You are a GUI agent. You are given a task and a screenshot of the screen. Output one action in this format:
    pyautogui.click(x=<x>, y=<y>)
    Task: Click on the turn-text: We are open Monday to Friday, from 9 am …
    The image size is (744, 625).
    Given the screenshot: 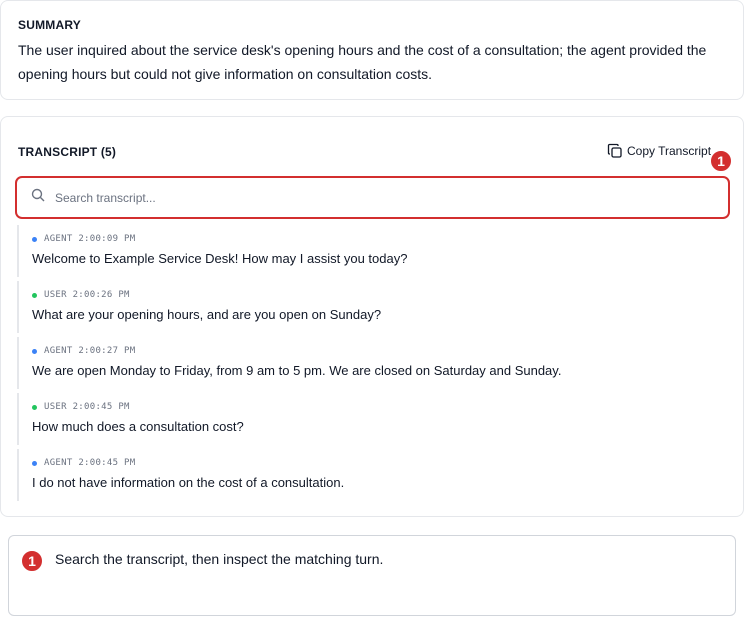 What is the action you would take?
    pyautogui.click(x=297, y=370)
    